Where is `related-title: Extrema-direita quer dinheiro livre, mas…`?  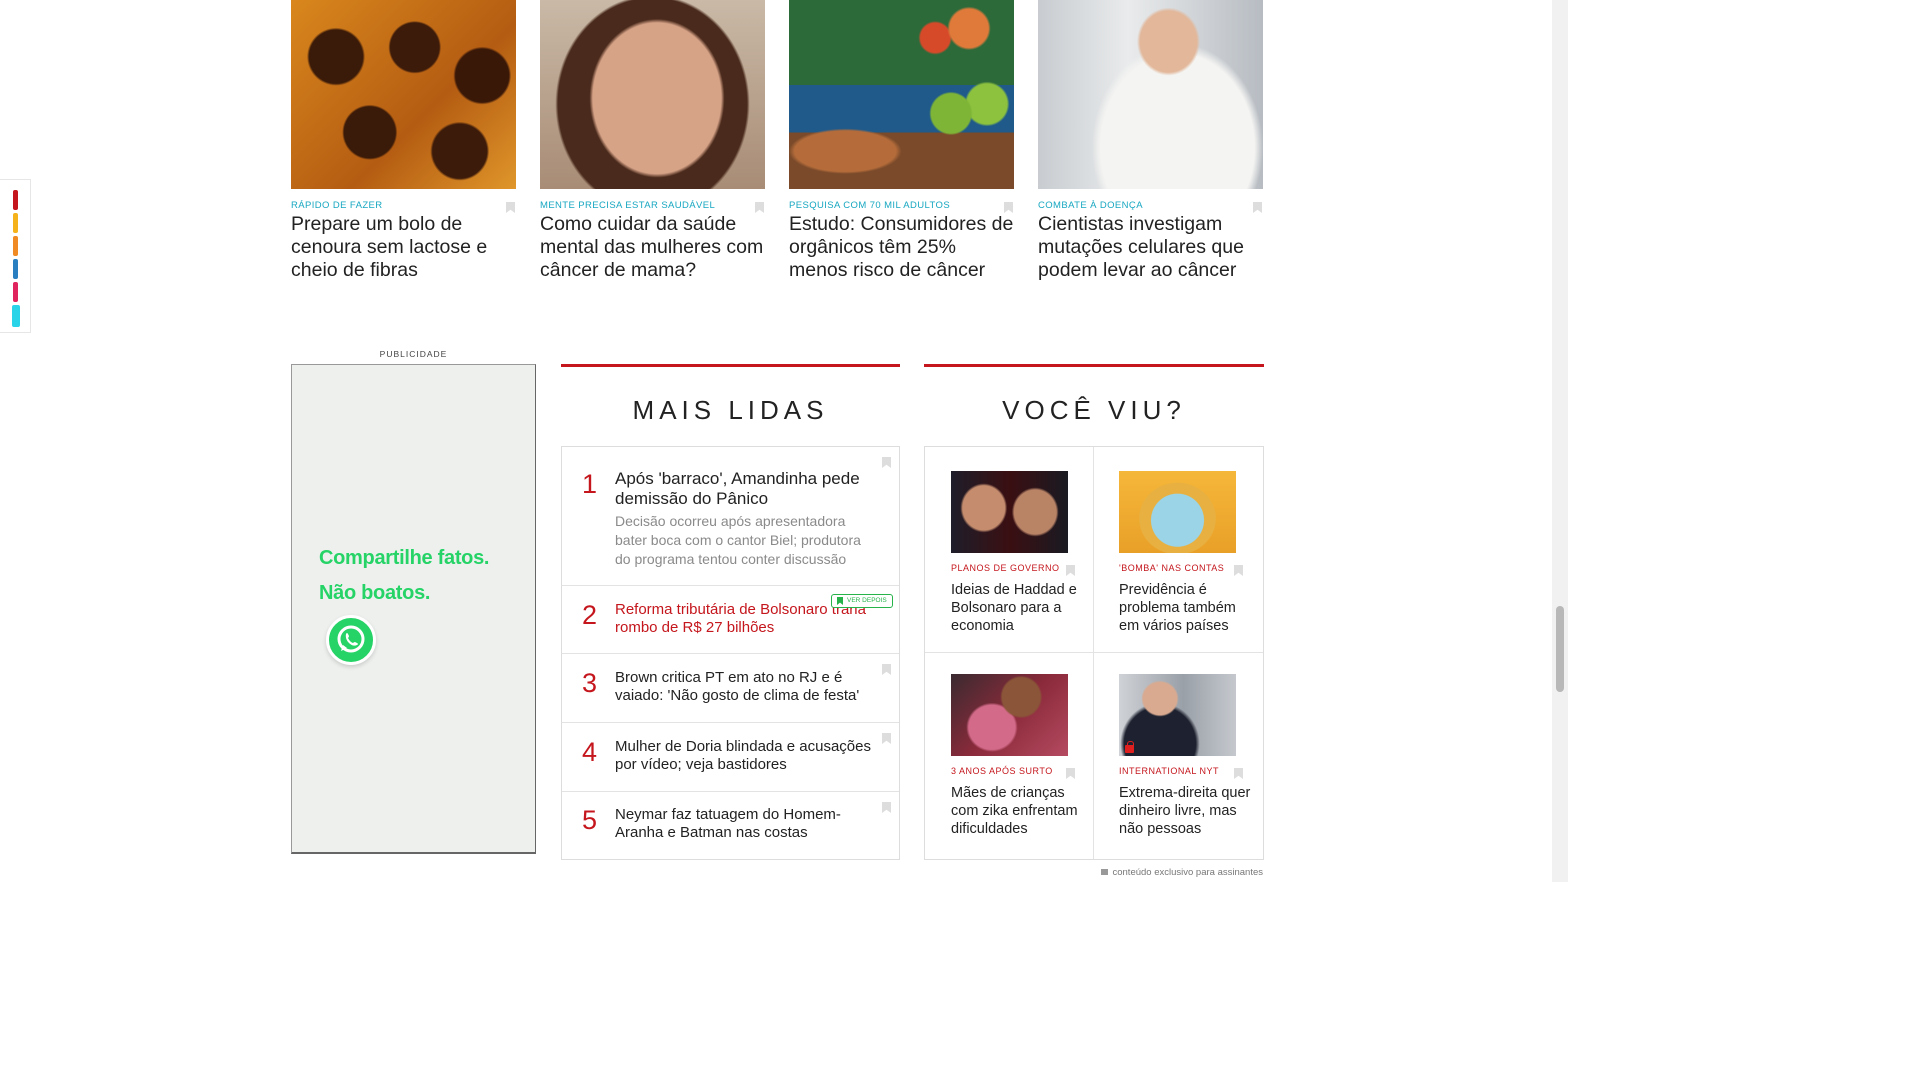
related-title: Extrema-direita quer dinheiro livre, mas… is located at coordinates (1189, 811).